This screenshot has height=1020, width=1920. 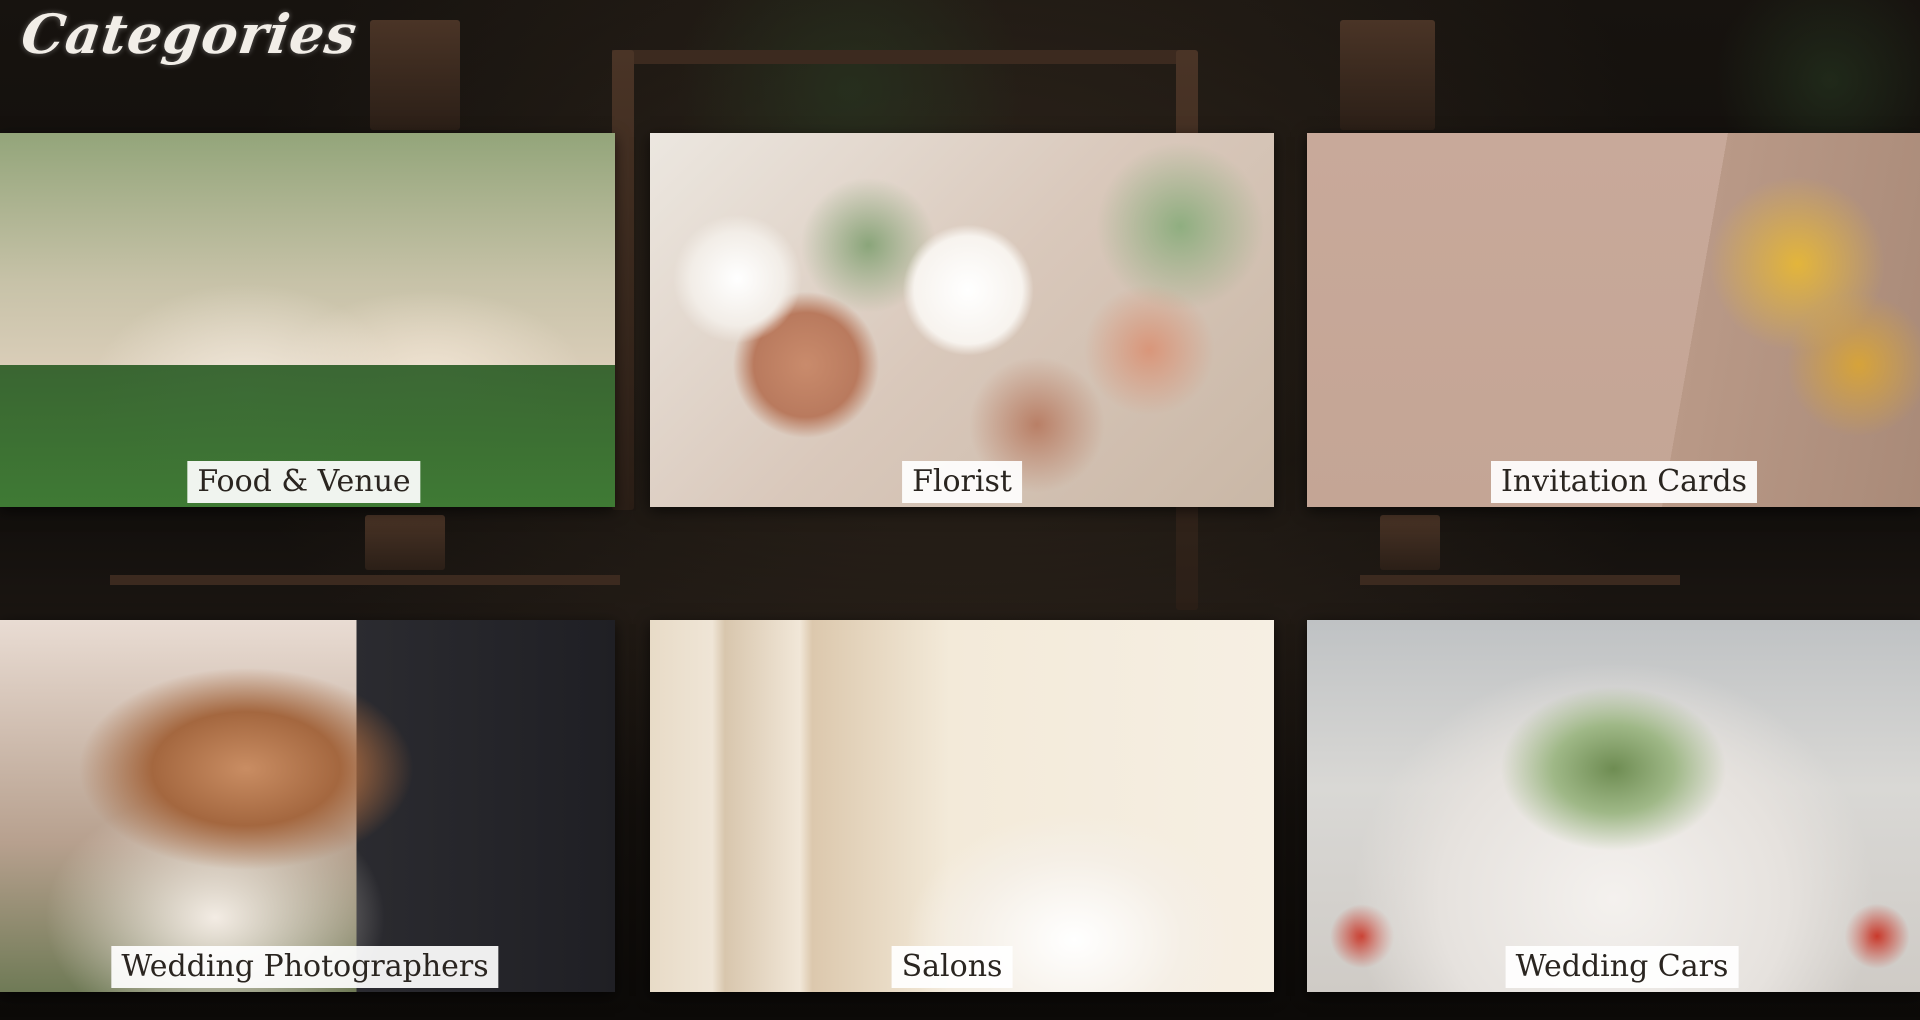 What do you see at coordinates (952, 967) in the screenshot?
I see `category-label: Salons` at bounding box center [952, 967].